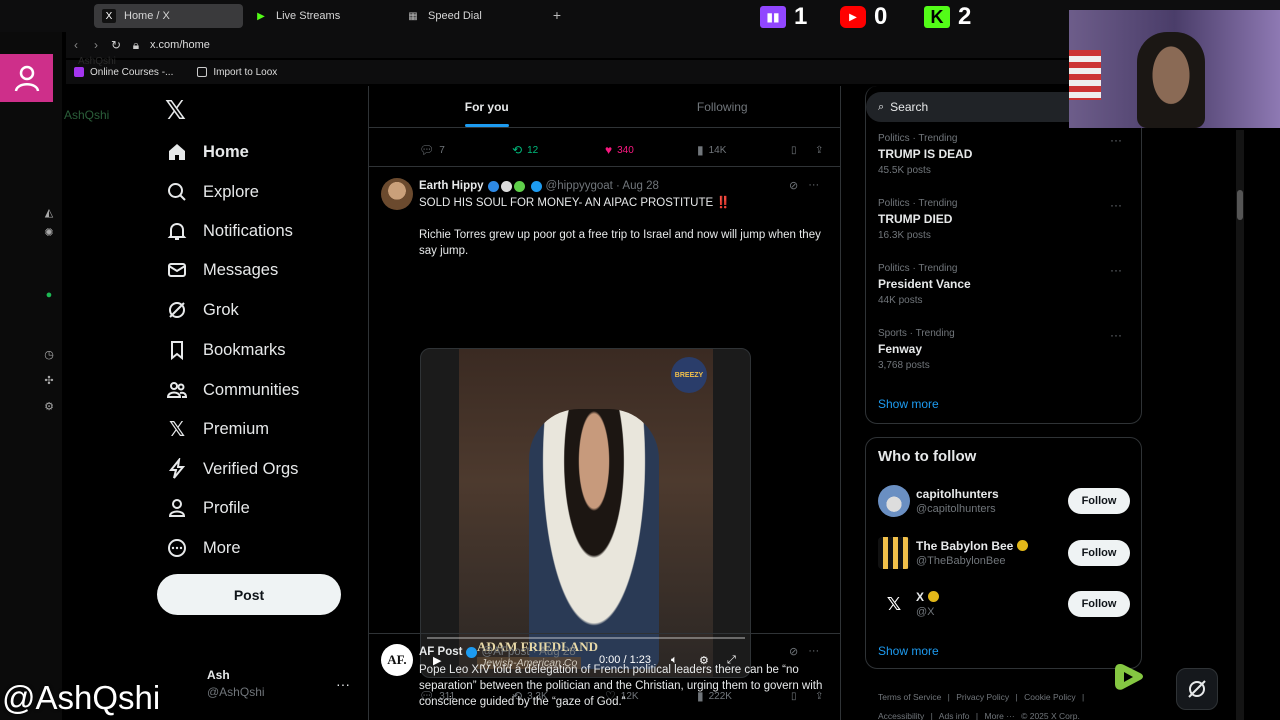 This screenshot has width=1280, height=720. Describe the element at coordinates (783, 17) in the screenshot. I see `twitch-viewer-counter: ▮▮ 1` at that location.